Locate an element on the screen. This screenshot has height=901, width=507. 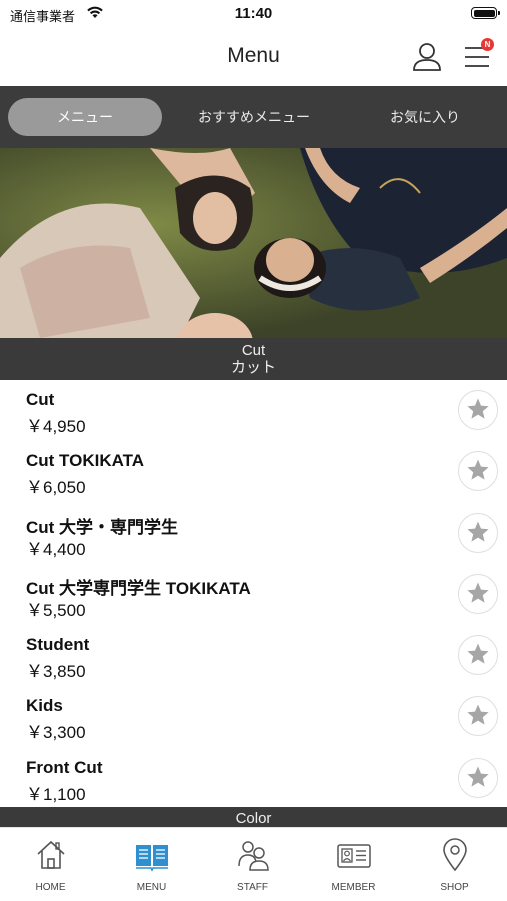
menu-item: Student ￥3,850 is located at coordinates (253, 656).